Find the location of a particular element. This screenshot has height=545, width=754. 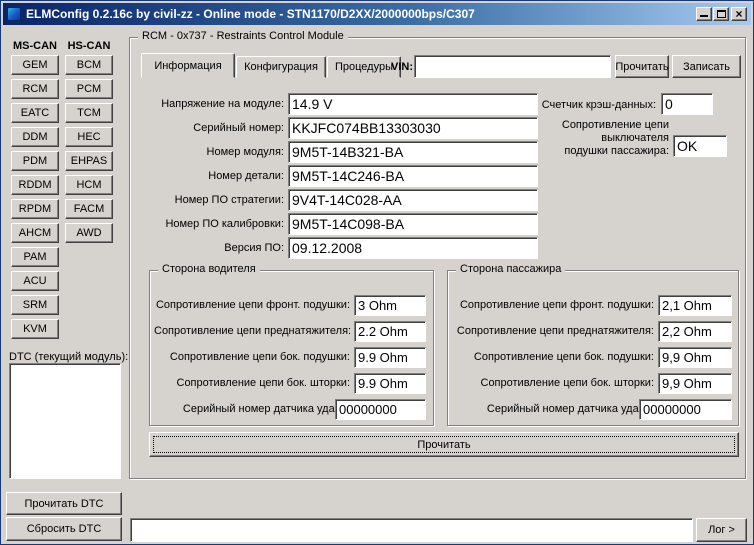

close-button: × is located at coordinates (739, 14).